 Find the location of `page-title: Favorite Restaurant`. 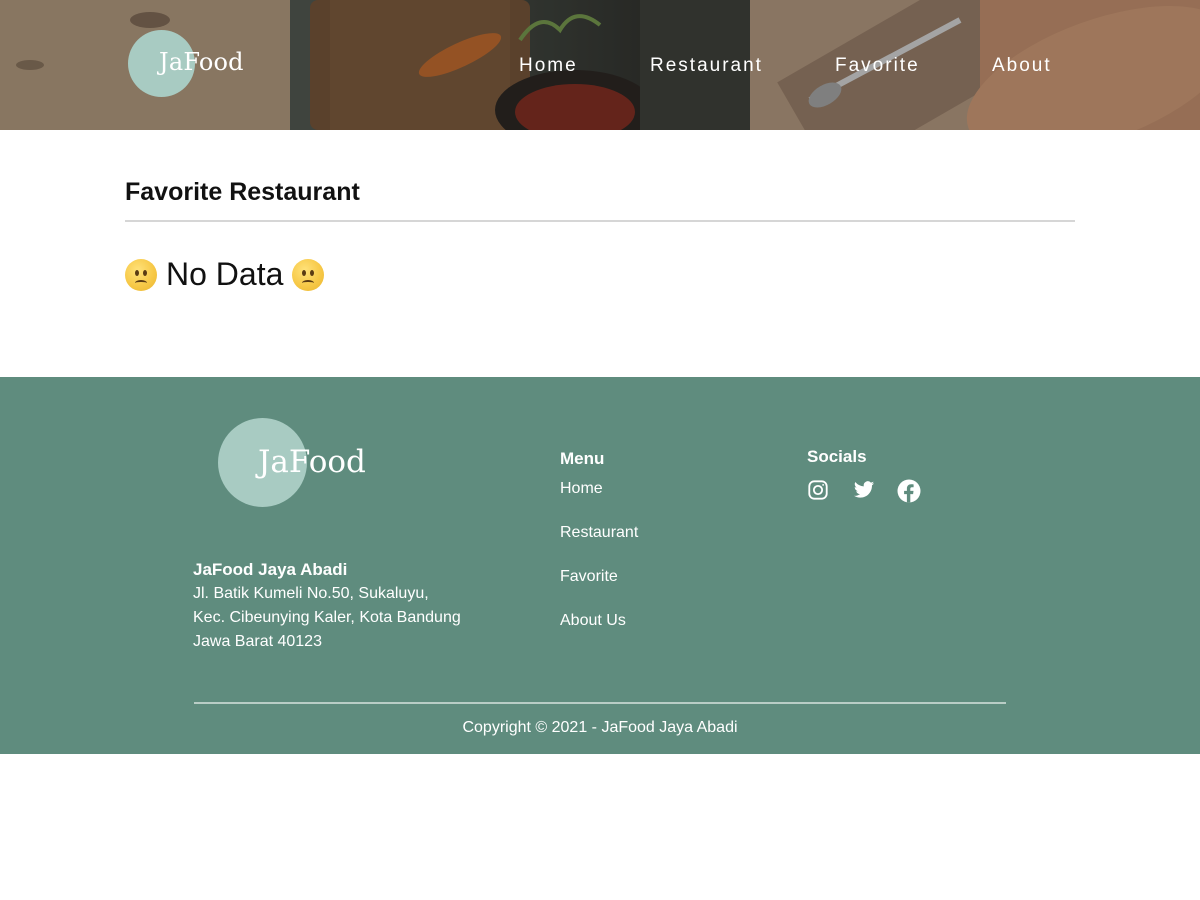

page-title: Favorite Restaurant is located at coordinates (242, 192).